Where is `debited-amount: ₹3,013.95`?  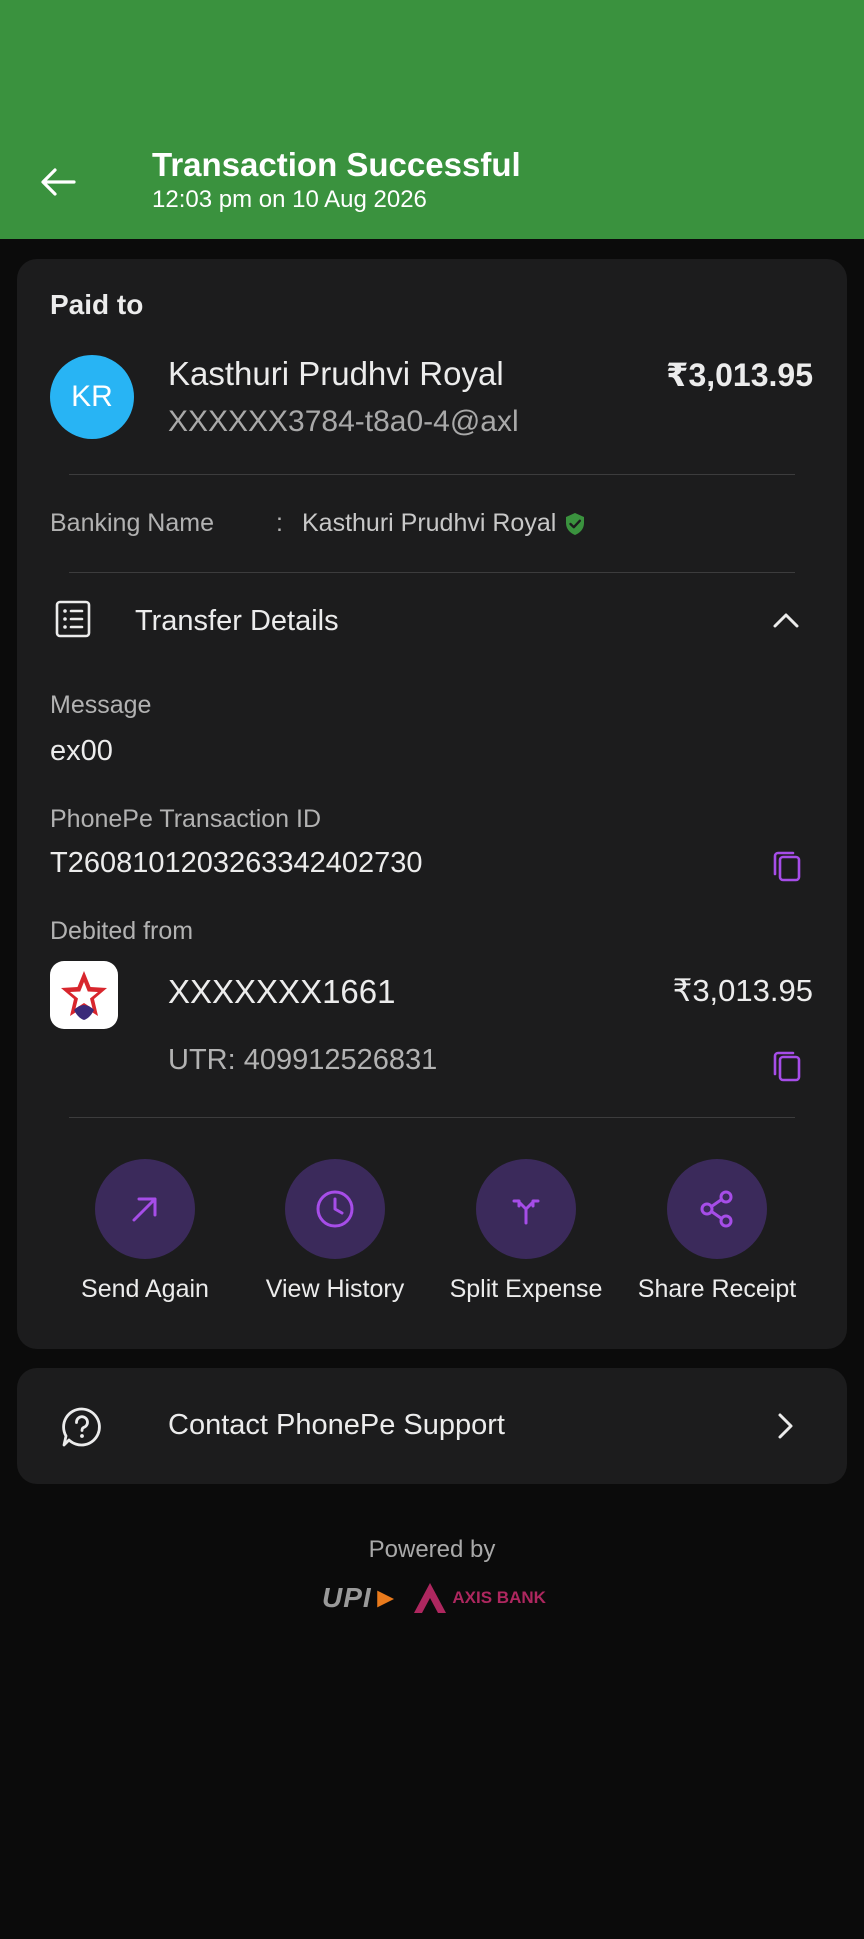
debited-amount: ₹3,013.95 is located at coordinates (742, 990).